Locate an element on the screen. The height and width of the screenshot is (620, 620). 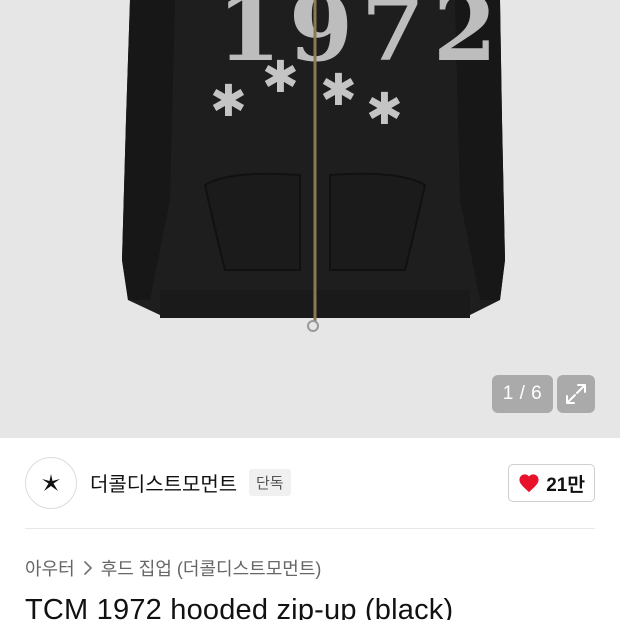
divider is located at coordinates (310, 528).